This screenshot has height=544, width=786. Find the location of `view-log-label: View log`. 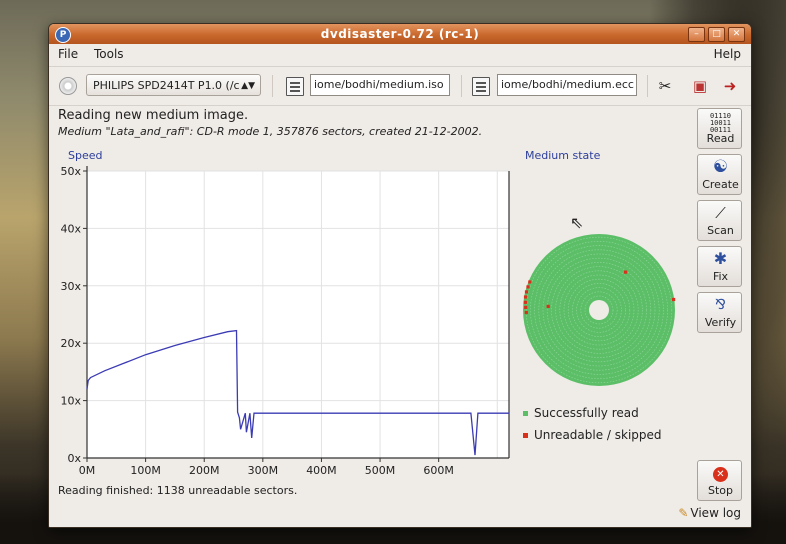

view-log-label: View log is located at coordinates (715, 513).